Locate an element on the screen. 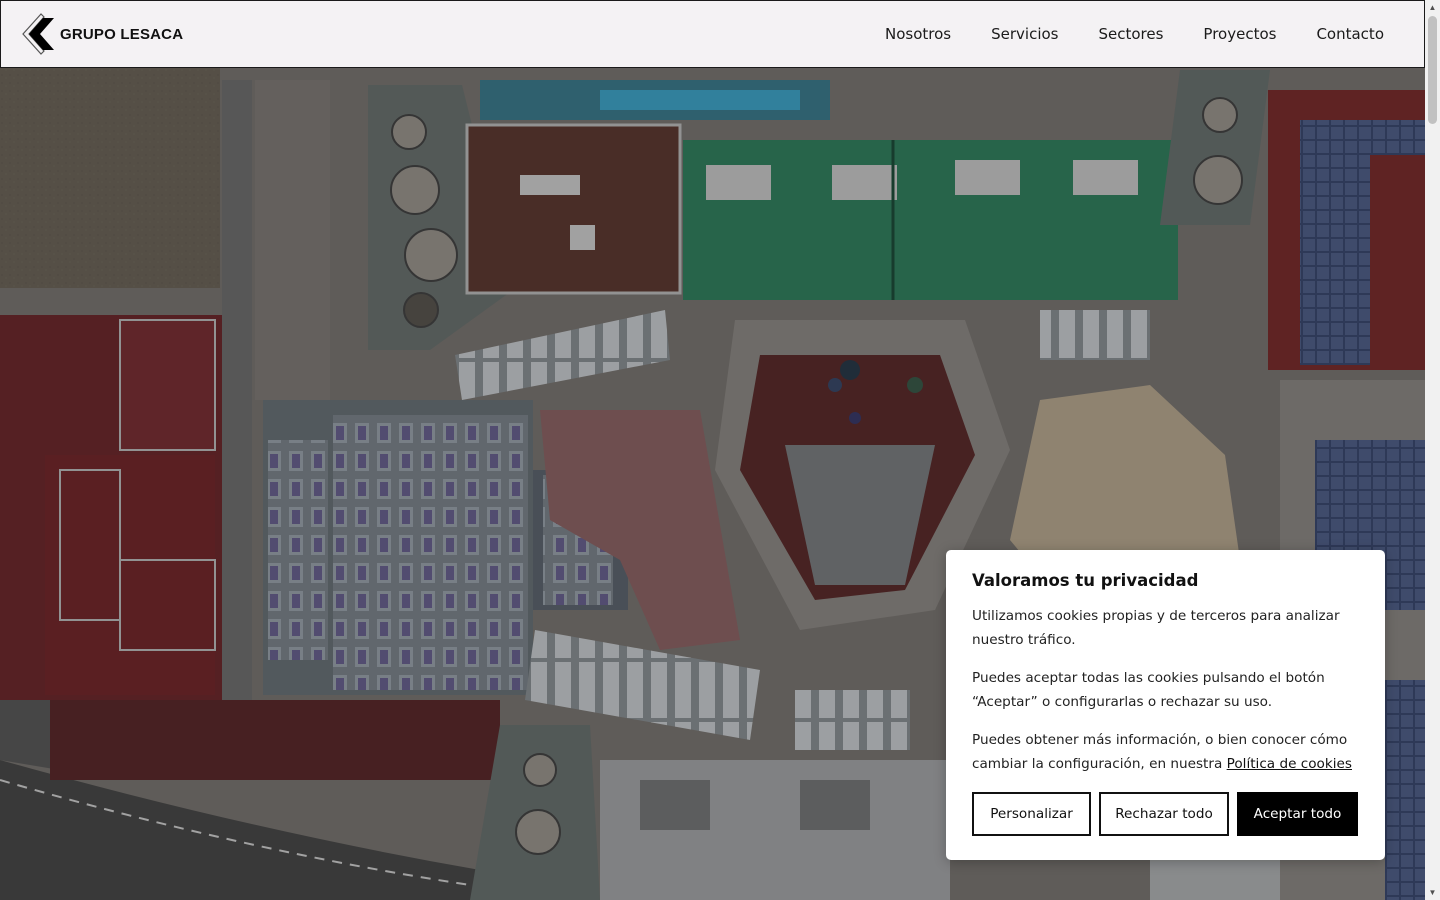  logo-text: GRUPO LESACA is located at coordinates (122, 34).